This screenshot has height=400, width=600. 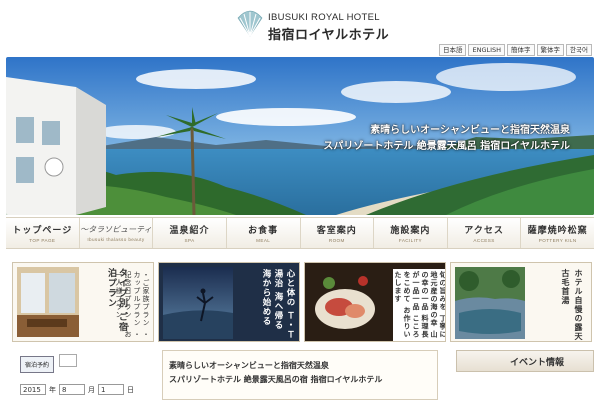 What do you see at coordinates (521, 50) in the screenshot?
I see `lang-simplified-chinese: 簡体字` at bounding box center [521, 50].